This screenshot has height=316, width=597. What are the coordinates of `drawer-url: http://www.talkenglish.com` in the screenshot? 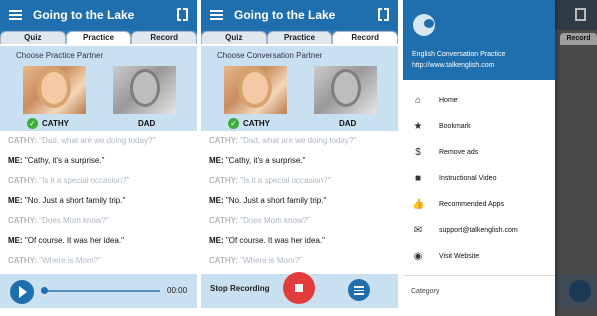 It's located at (453, 65).